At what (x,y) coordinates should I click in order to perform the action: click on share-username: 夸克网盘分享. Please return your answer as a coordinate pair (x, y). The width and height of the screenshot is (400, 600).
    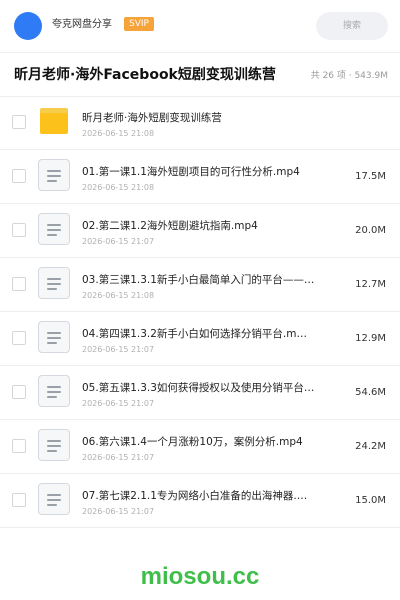
    Looking at the image, I should click on (82, 25).